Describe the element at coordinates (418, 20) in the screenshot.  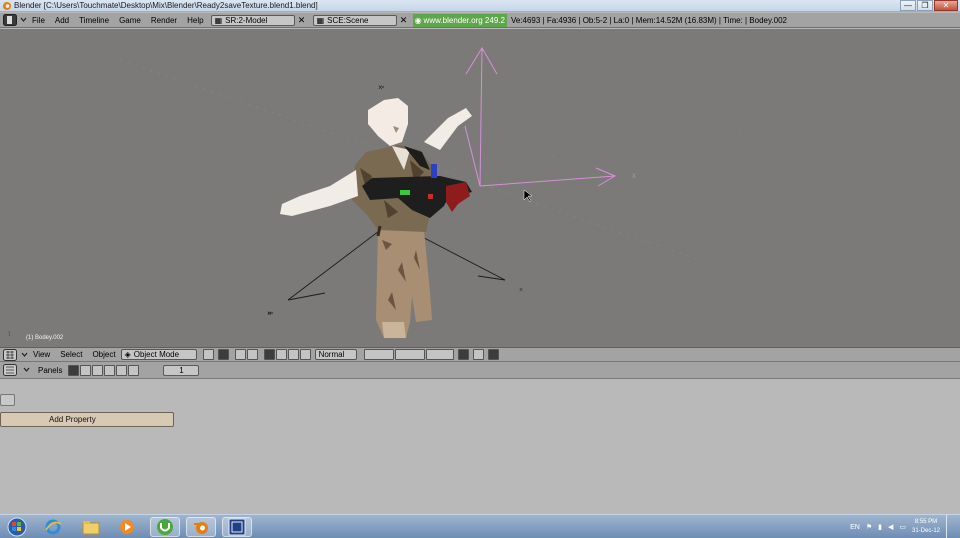
I see `blender-logo-icon: ◉` at that location.